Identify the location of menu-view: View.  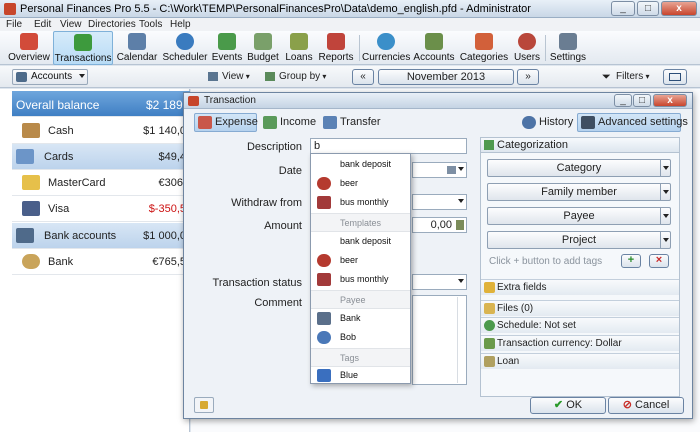
(71, 24).